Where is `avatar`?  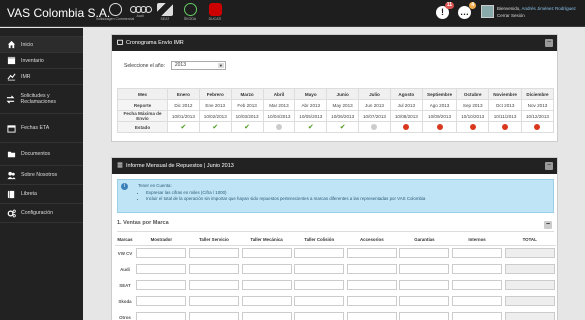
avatar is located at coordinates (487, 11).